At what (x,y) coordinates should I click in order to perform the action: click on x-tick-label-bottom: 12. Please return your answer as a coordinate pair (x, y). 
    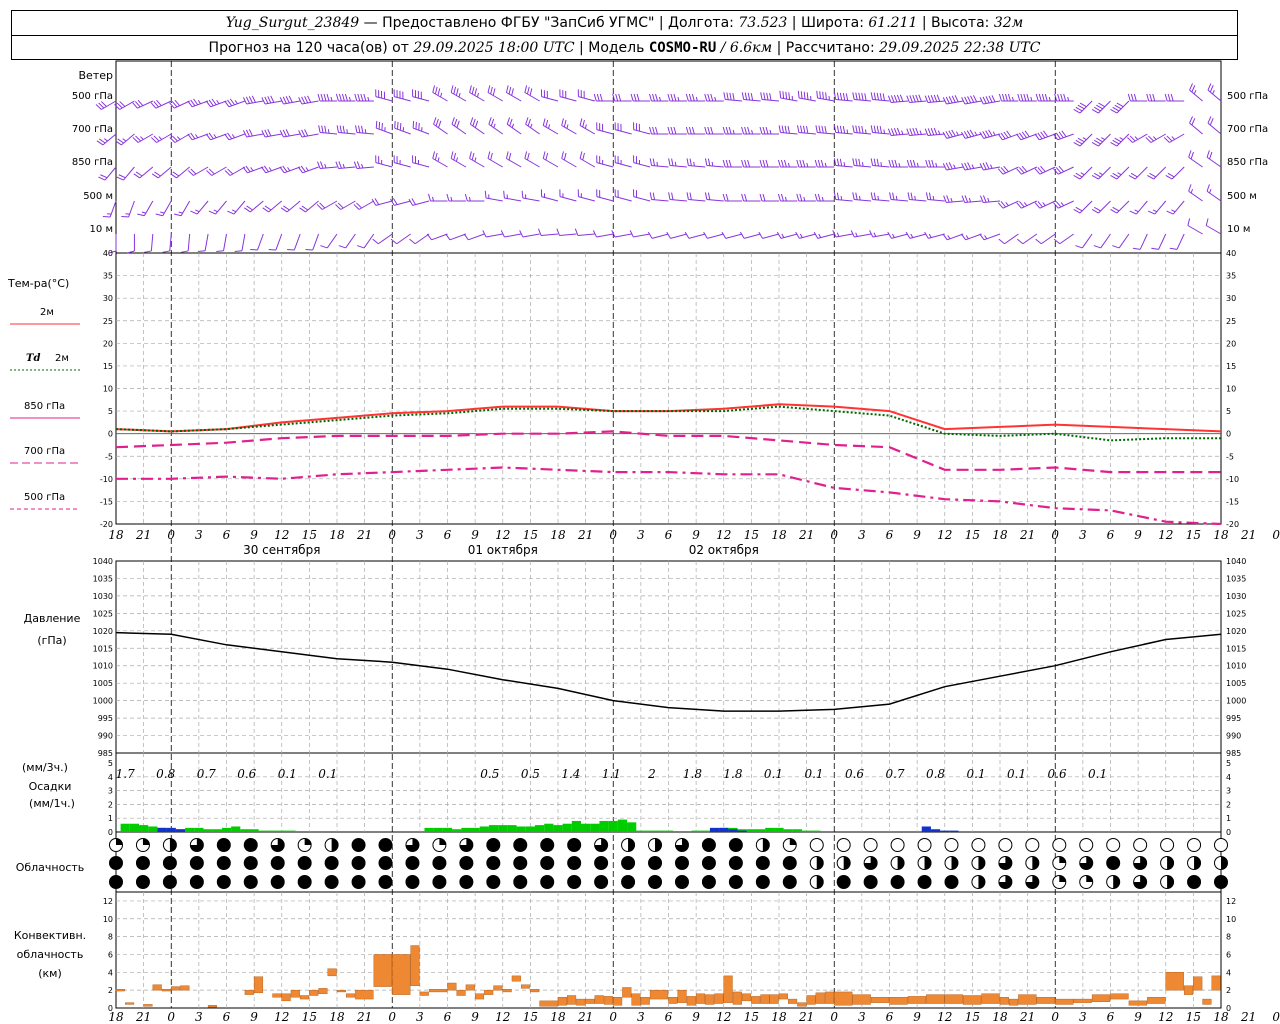
    Looking at the image, I should click on (281, 1017).